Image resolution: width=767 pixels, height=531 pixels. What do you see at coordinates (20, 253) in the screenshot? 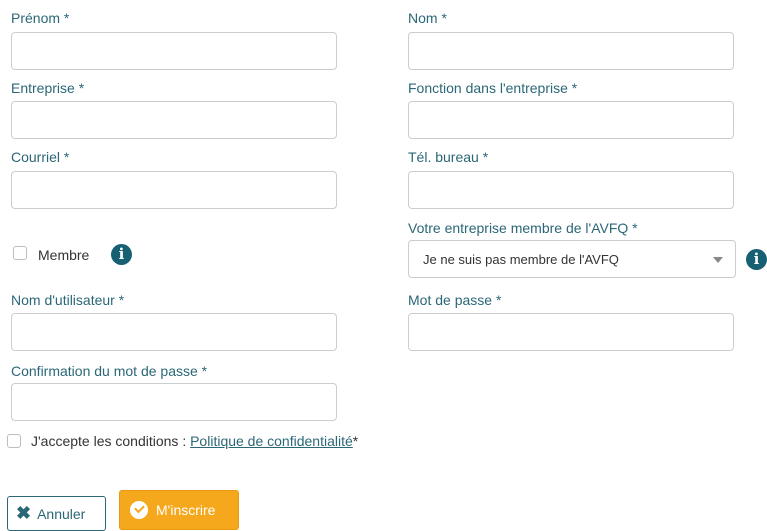
I see `member-checkbox` at bounding box center [20, 253].